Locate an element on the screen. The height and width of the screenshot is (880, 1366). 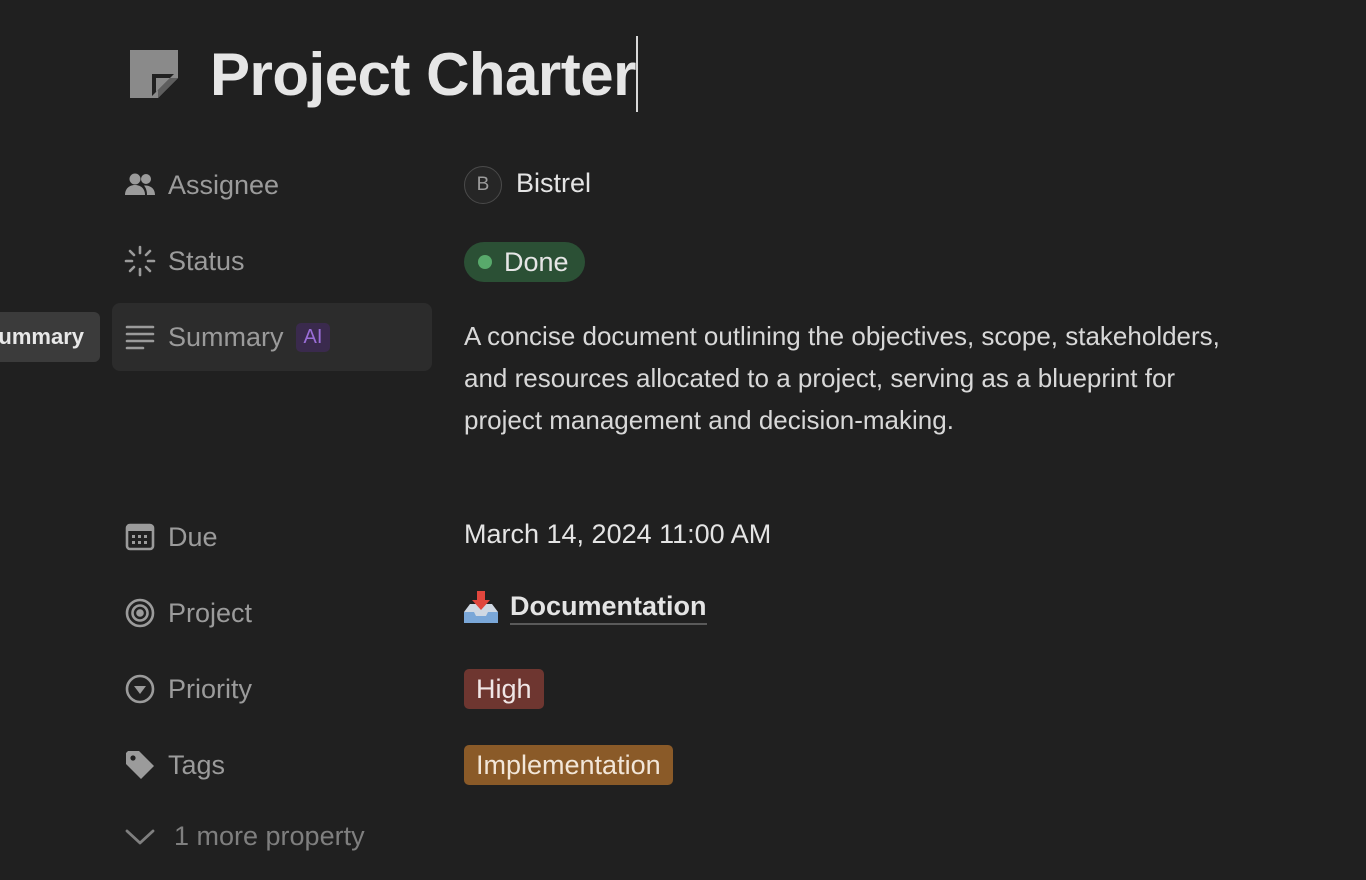
property-due: Due is located at coordinates (272, 537).